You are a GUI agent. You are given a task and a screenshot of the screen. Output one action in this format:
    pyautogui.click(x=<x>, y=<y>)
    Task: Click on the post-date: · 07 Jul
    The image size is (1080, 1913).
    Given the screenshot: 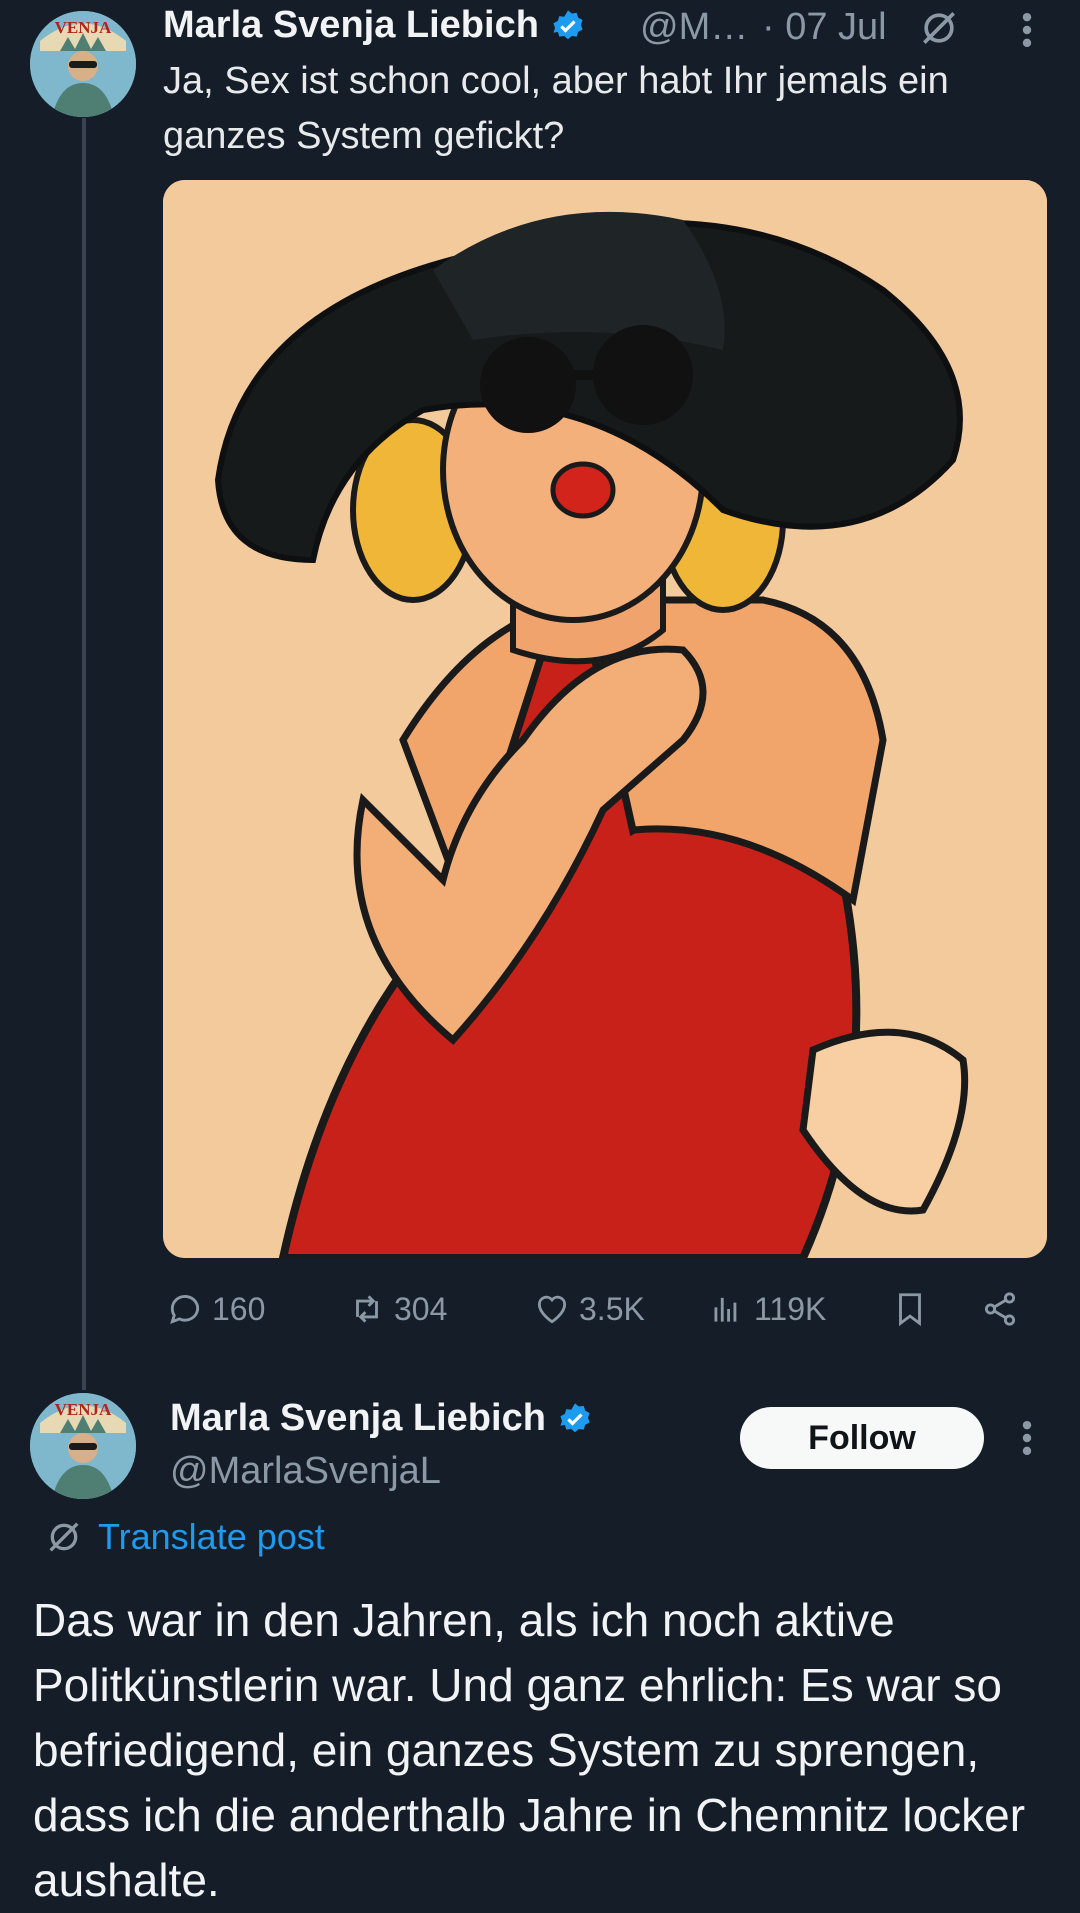 What is the action you would take?
    pyautogui.click(x=824, y=27)
    